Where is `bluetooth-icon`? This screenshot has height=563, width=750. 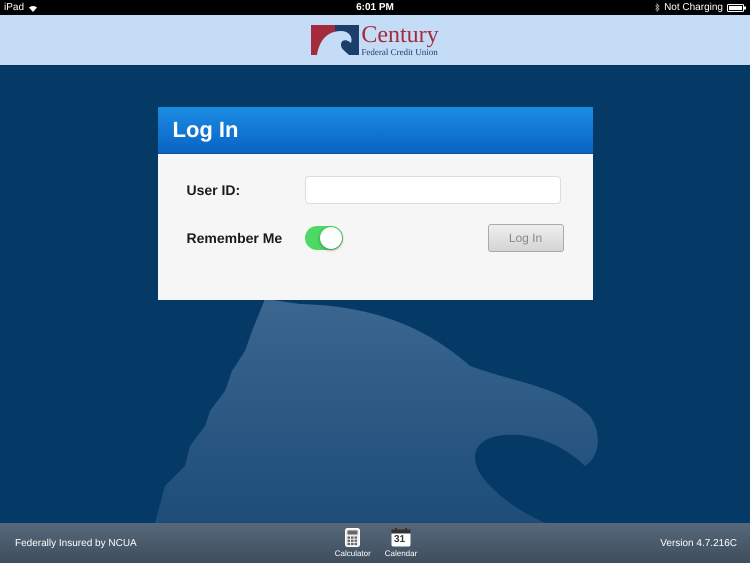
bluetooth-icon is located at coordinates (657, 7).